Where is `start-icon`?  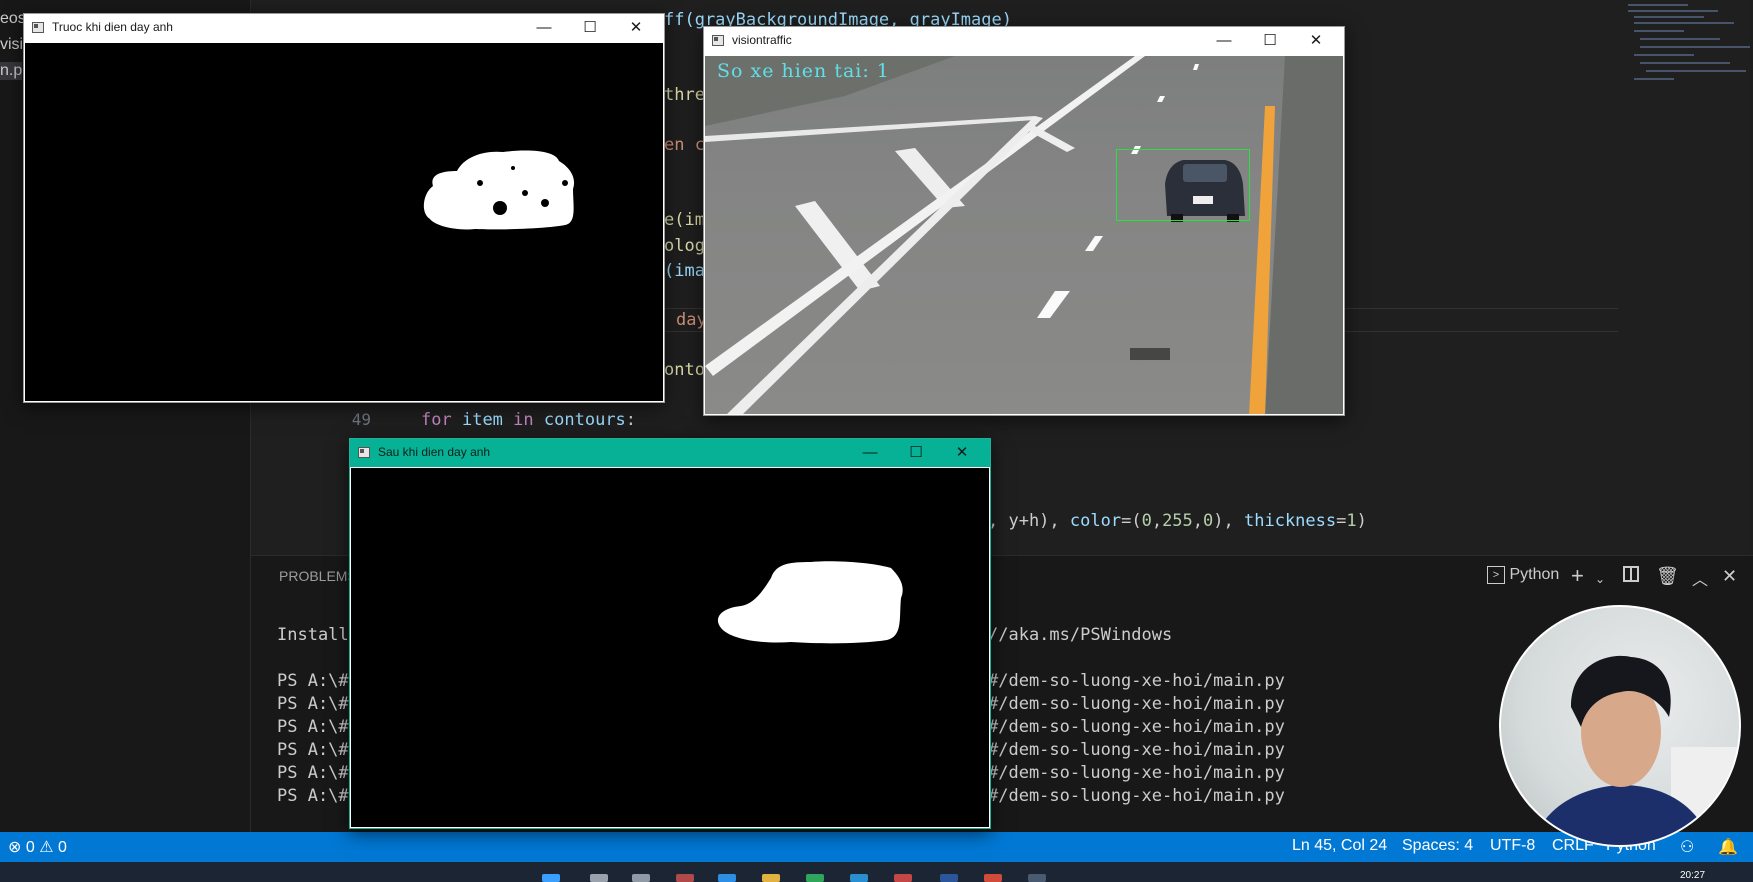
start-icon is located at coordinates (551, 878).